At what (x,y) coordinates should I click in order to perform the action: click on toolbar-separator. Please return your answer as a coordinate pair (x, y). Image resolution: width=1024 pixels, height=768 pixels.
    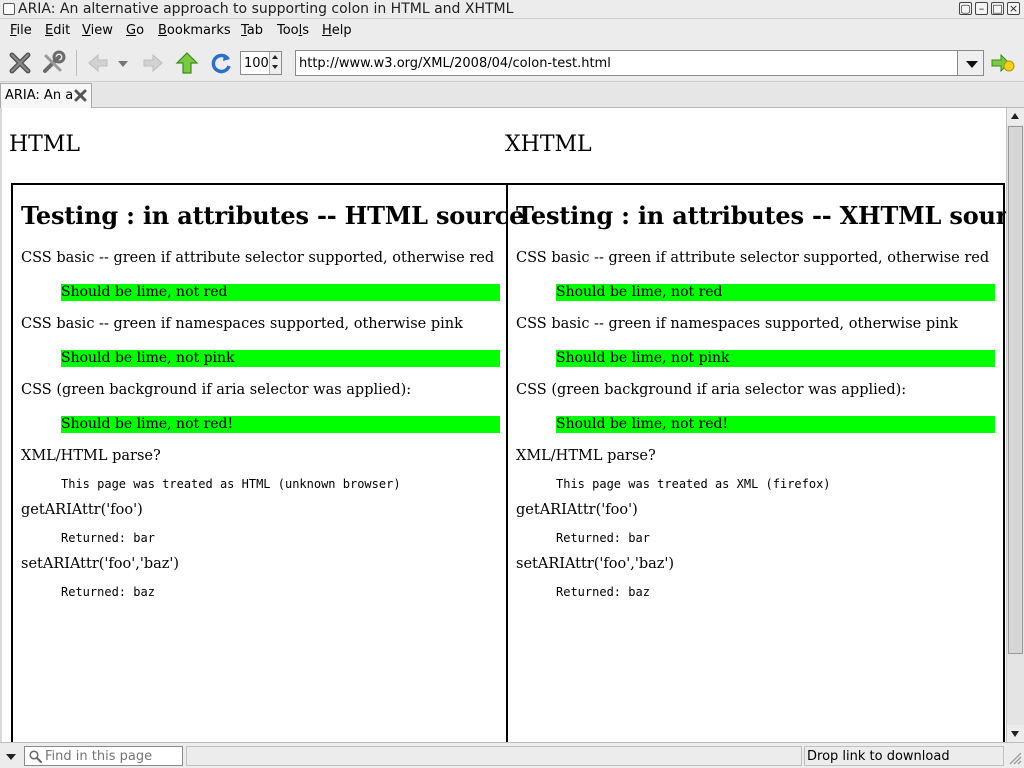
    Looking at the image, I should click on (76, 63).